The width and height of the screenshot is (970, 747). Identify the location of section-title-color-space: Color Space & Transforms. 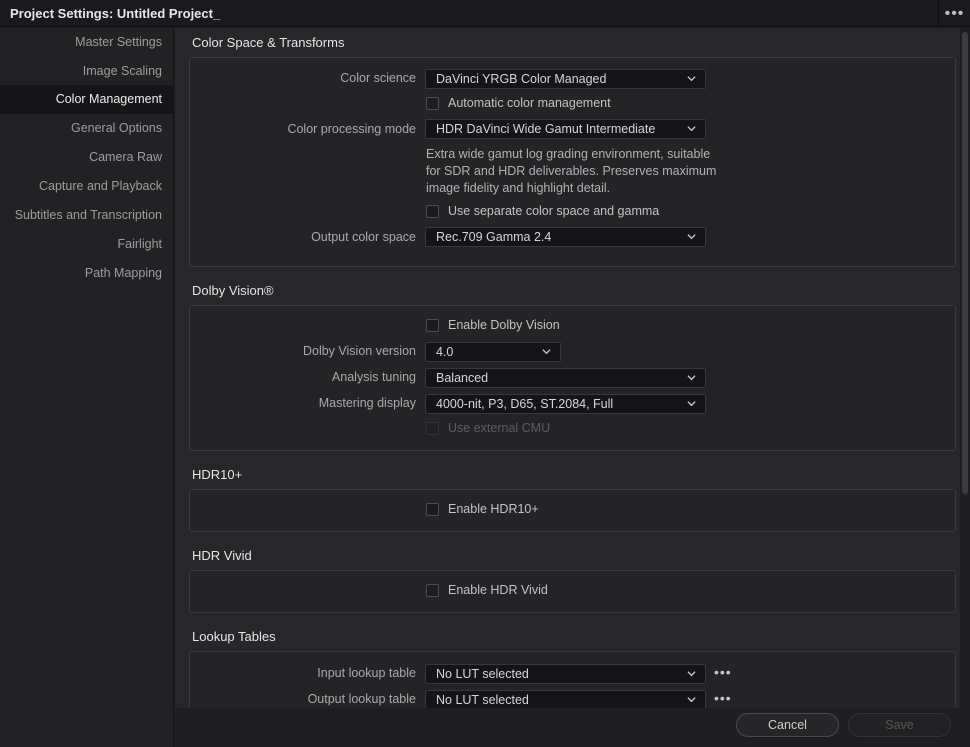
(268, 42).